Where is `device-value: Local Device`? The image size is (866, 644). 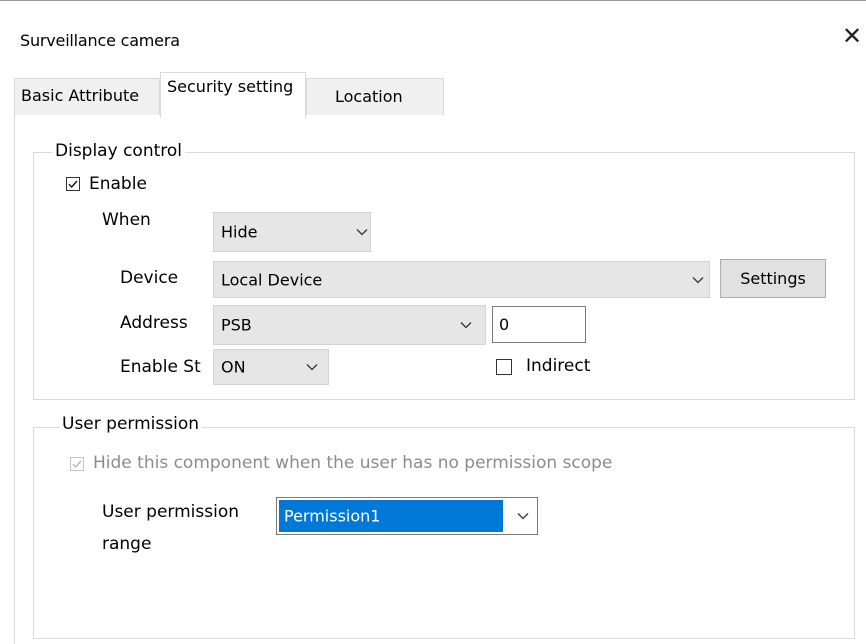
device-value: Local Device is located at coordinates (272, 279).